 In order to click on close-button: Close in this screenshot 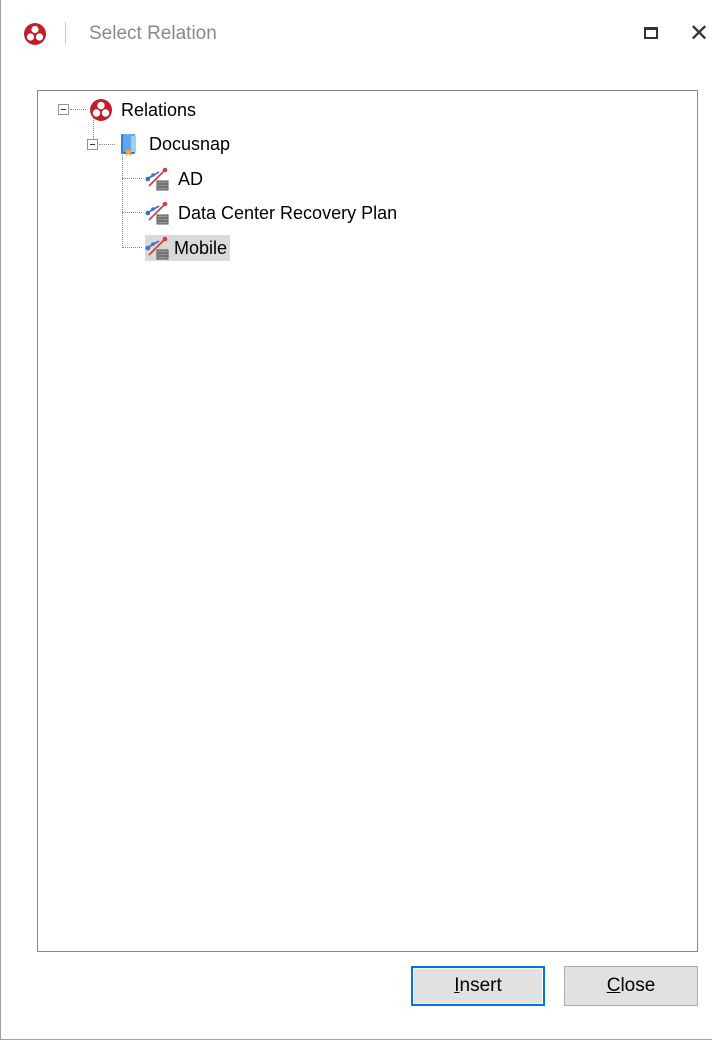, I will do `click(631, 986)`.